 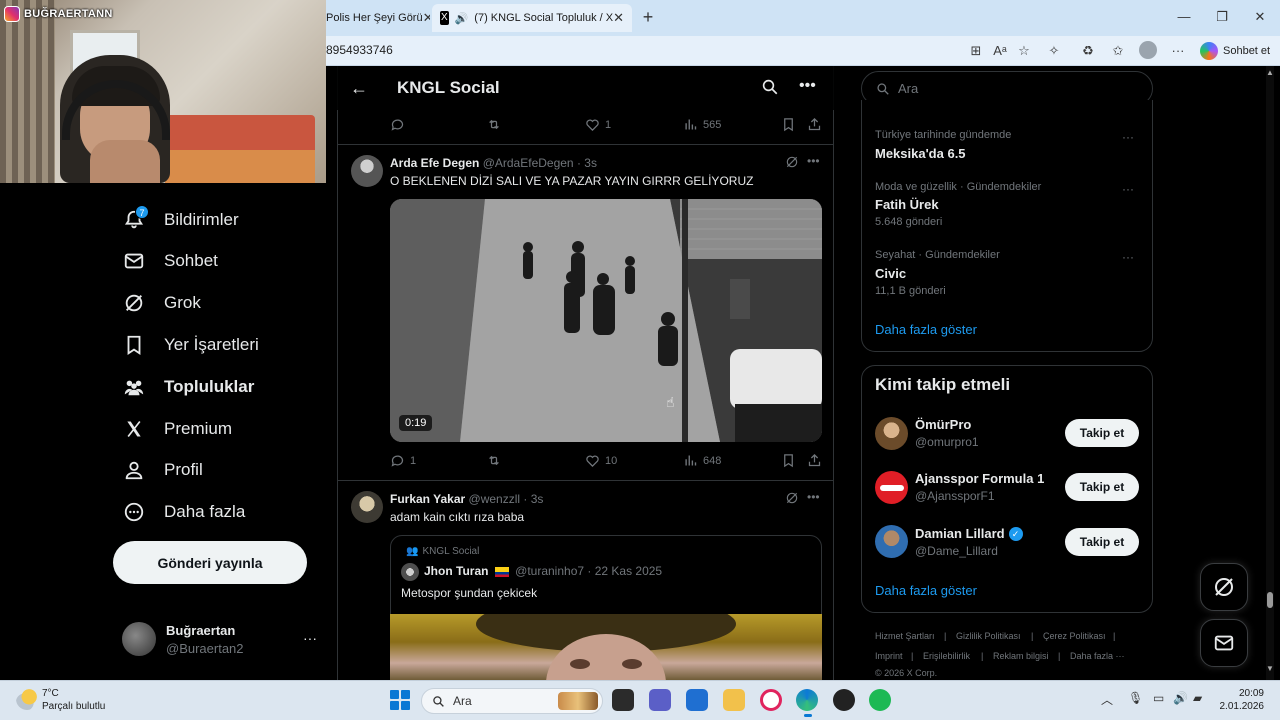 What do you see at coordinates (807, 86) in the screenshot?
I see `more-options-icon: •••` at bounding box center [807, 86].